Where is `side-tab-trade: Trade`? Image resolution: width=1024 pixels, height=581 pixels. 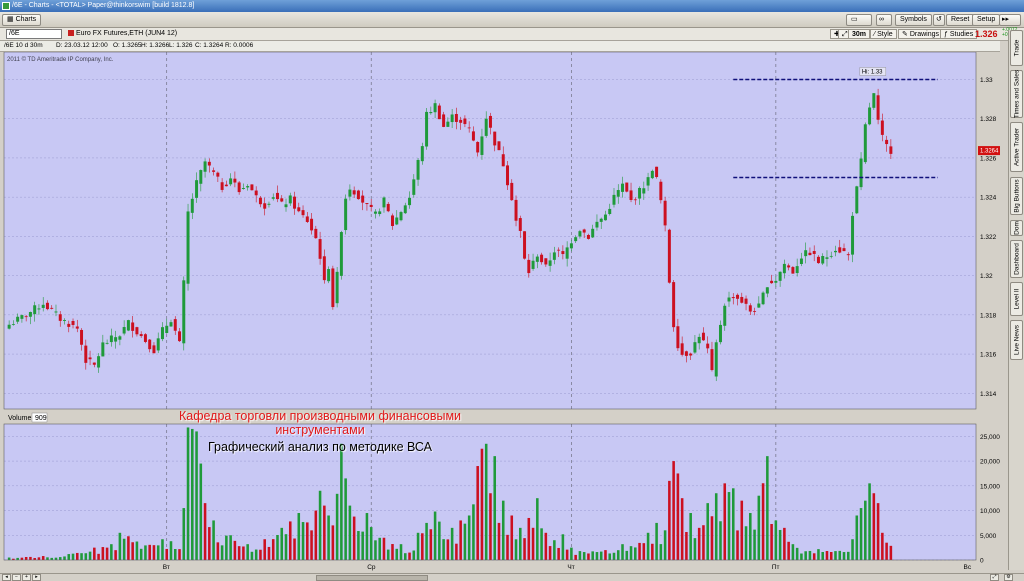 side-tab-trade: Trade is located at coordinates (1016, 48).